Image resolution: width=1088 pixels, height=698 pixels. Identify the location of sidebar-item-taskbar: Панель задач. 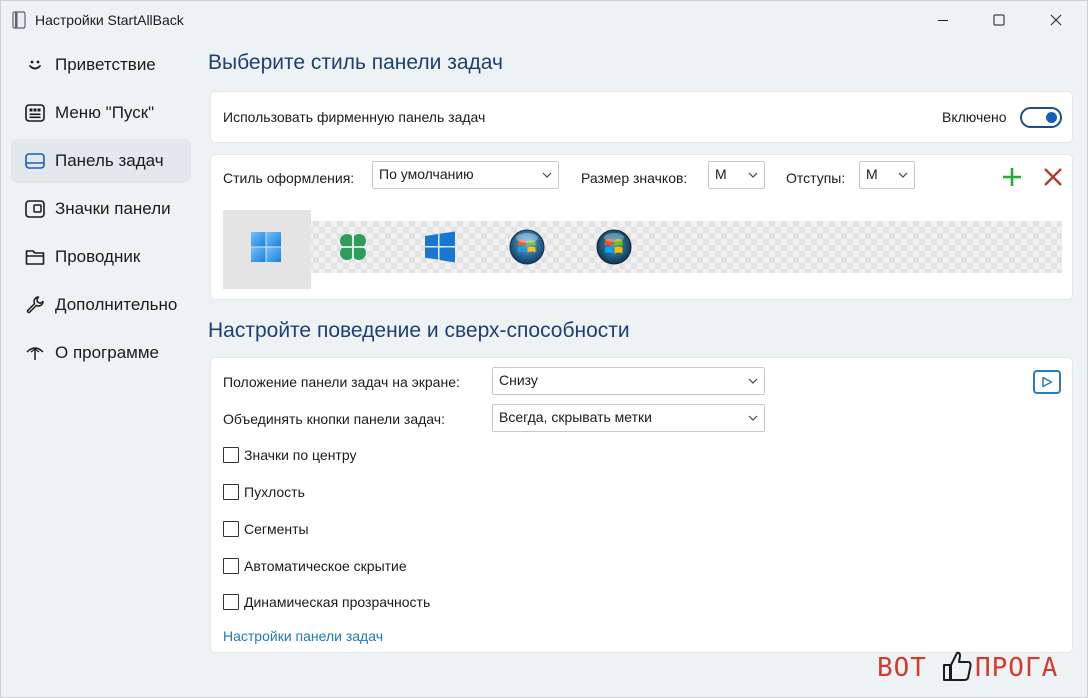
(101, 161).